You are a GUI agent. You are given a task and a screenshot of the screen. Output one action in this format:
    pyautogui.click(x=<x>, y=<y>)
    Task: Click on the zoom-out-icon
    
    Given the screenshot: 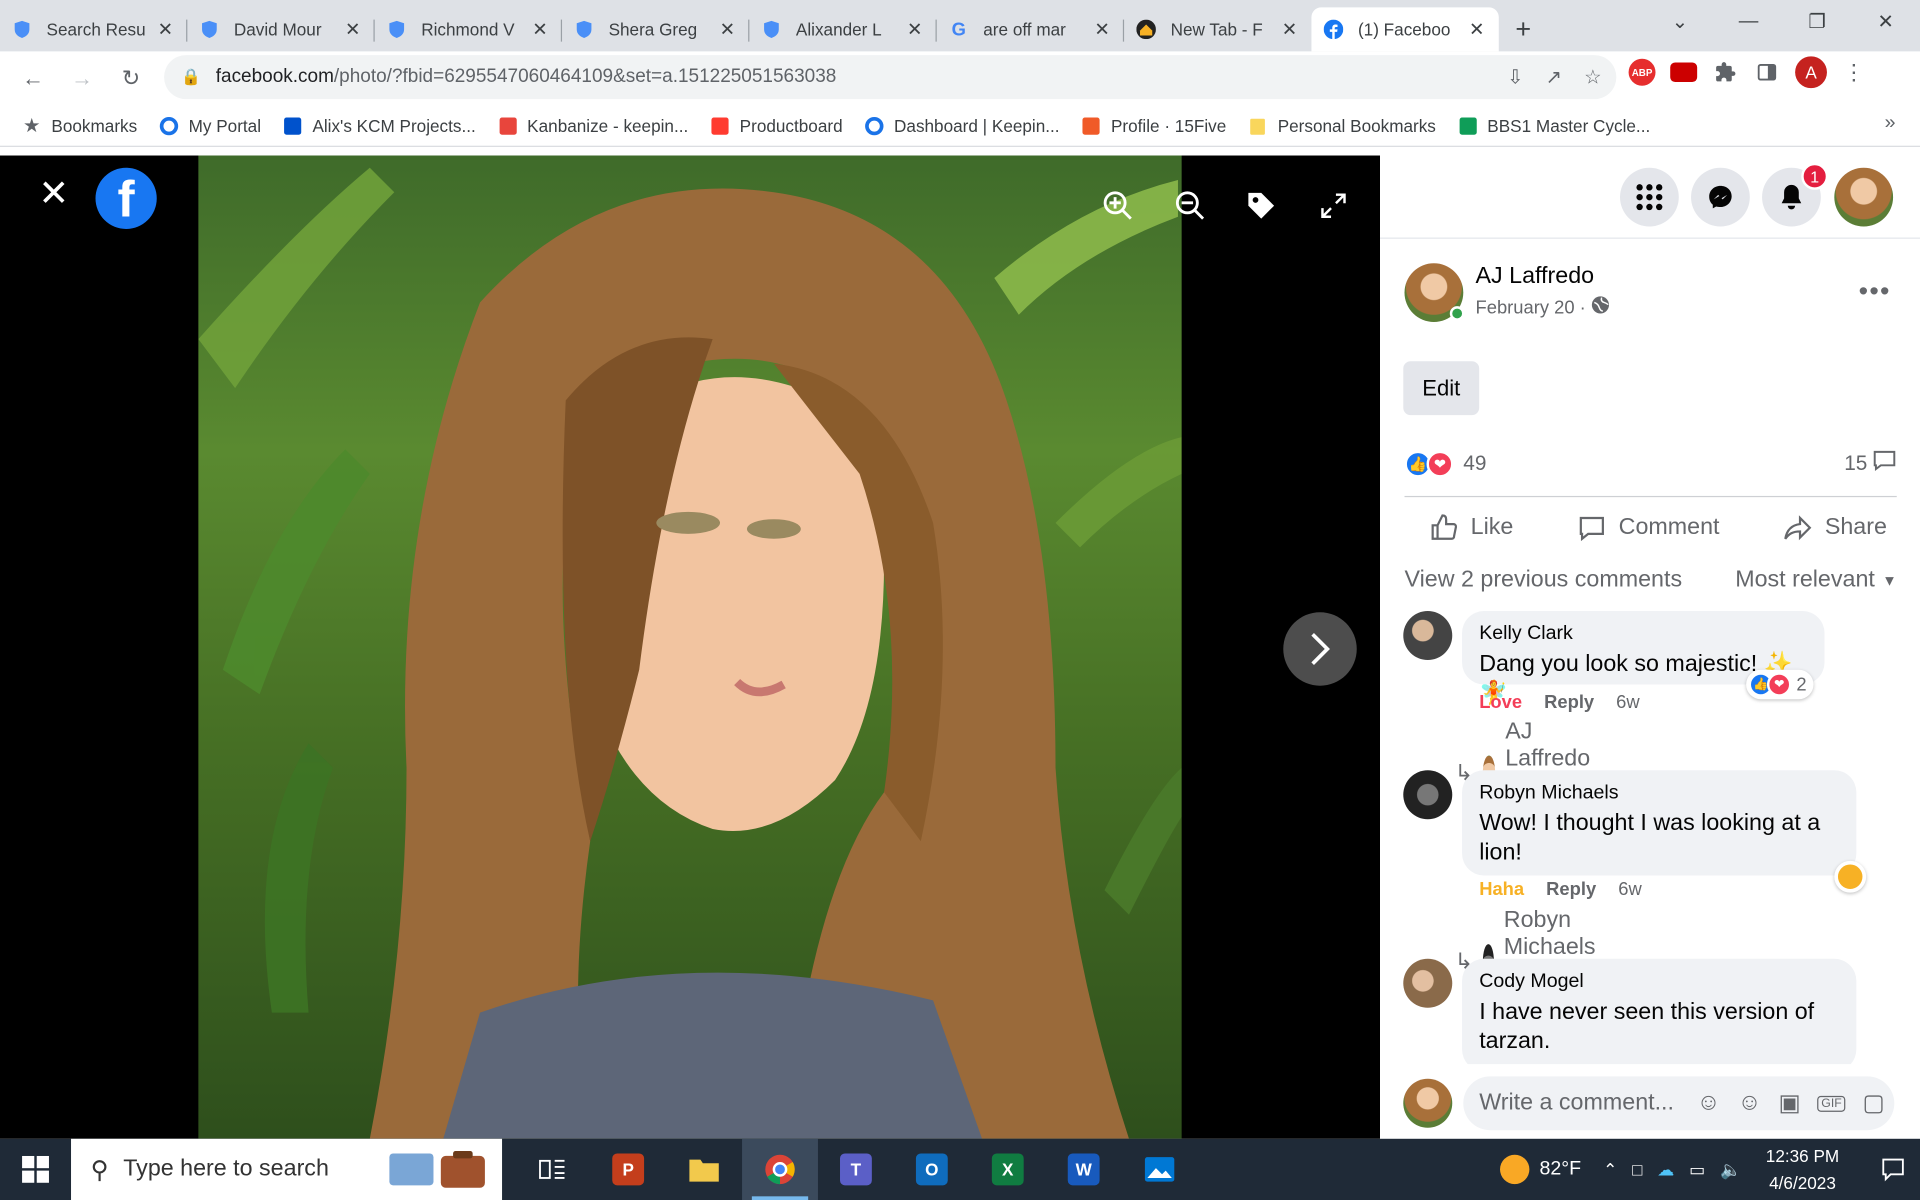 What is the action you would take?
    pyautogui.click(x=1190, y=205)
    